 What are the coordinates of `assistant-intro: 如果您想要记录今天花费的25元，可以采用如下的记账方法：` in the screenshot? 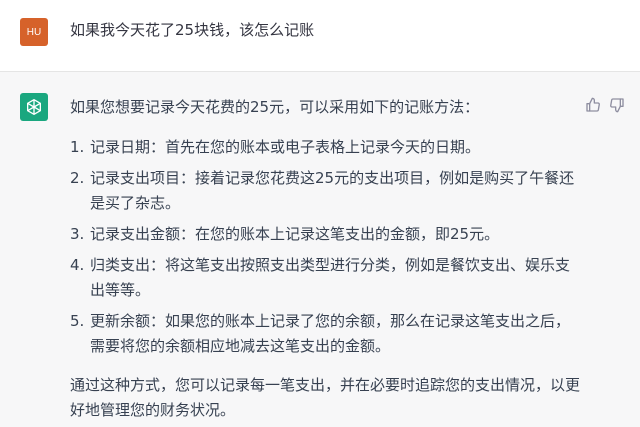 It's located at (275, 107).